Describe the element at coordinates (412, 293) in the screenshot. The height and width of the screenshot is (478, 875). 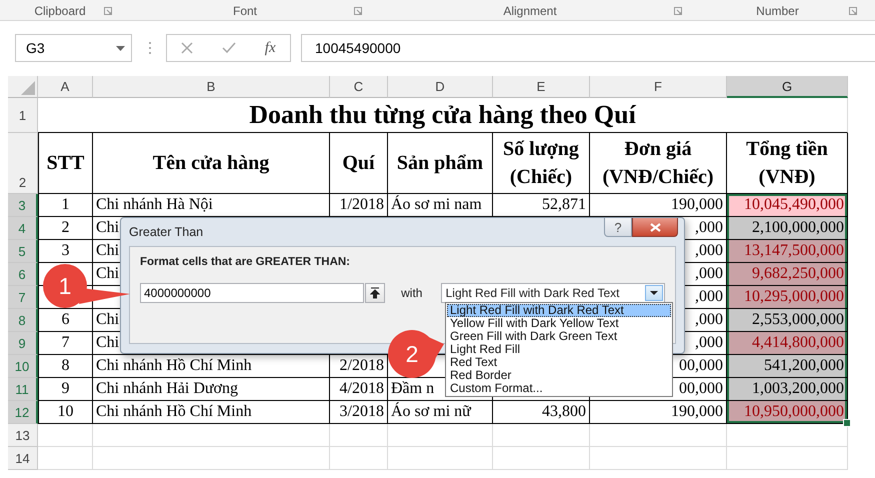
I see `with-label: with` at that location.